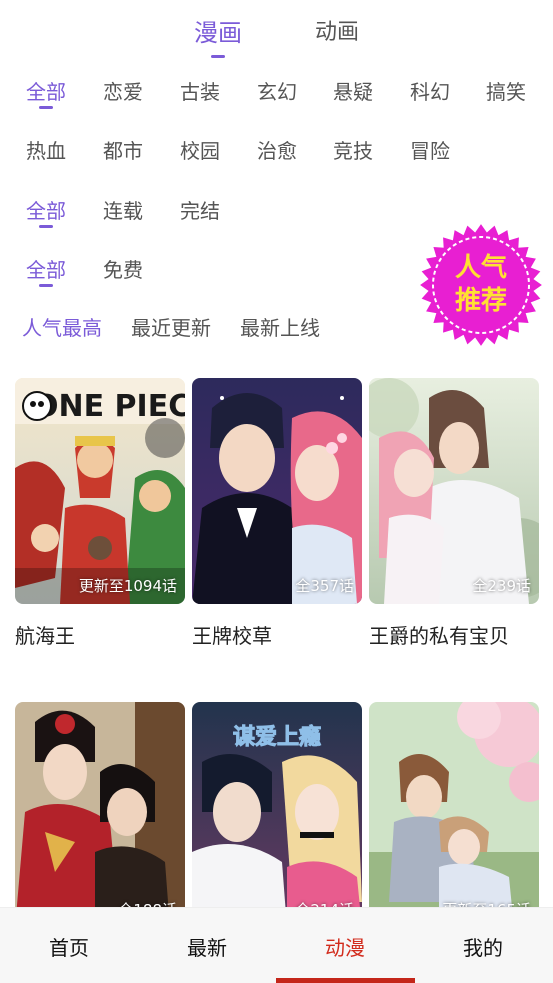 Image resolution: width=553 pixels, height=983 pixels. I want to click on genre-chip-romance: 恋爱, so click(123, 90).